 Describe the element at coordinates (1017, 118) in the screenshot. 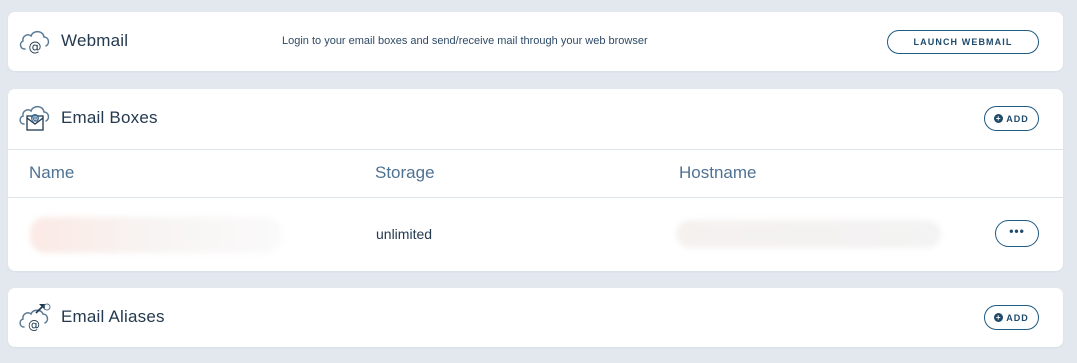

I see `add-email-box-label: ADD` at that location.